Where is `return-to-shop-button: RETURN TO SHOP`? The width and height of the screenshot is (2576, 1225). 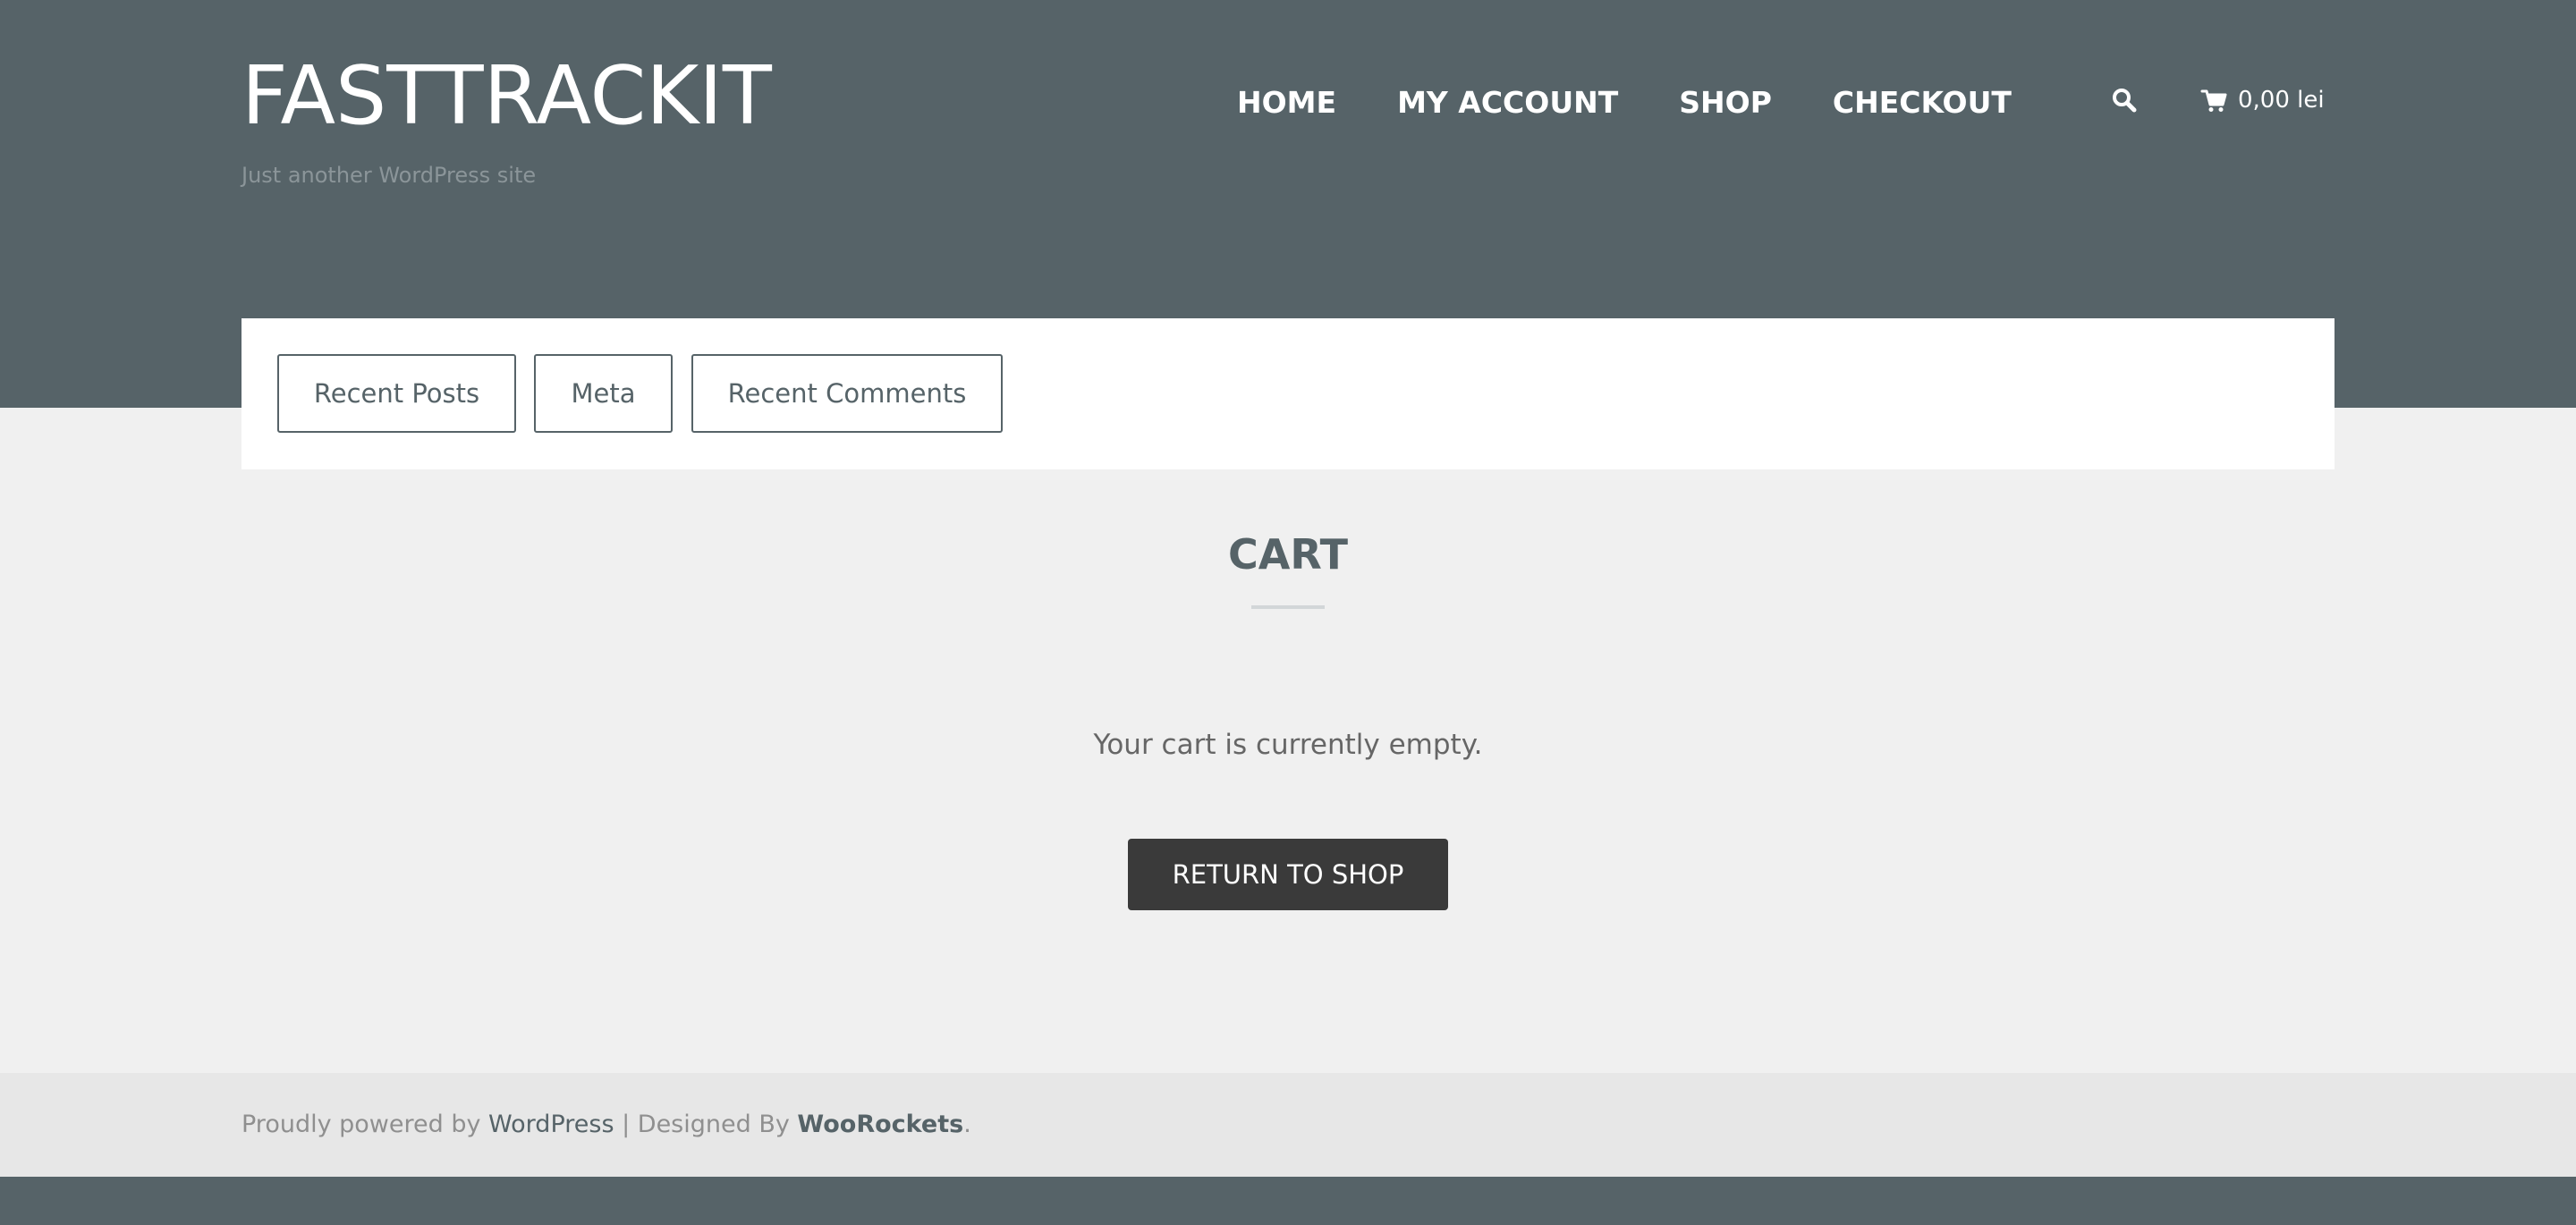 return-to-shop-button: RETURN TO SHOP is located at coordinates (1288, 874).